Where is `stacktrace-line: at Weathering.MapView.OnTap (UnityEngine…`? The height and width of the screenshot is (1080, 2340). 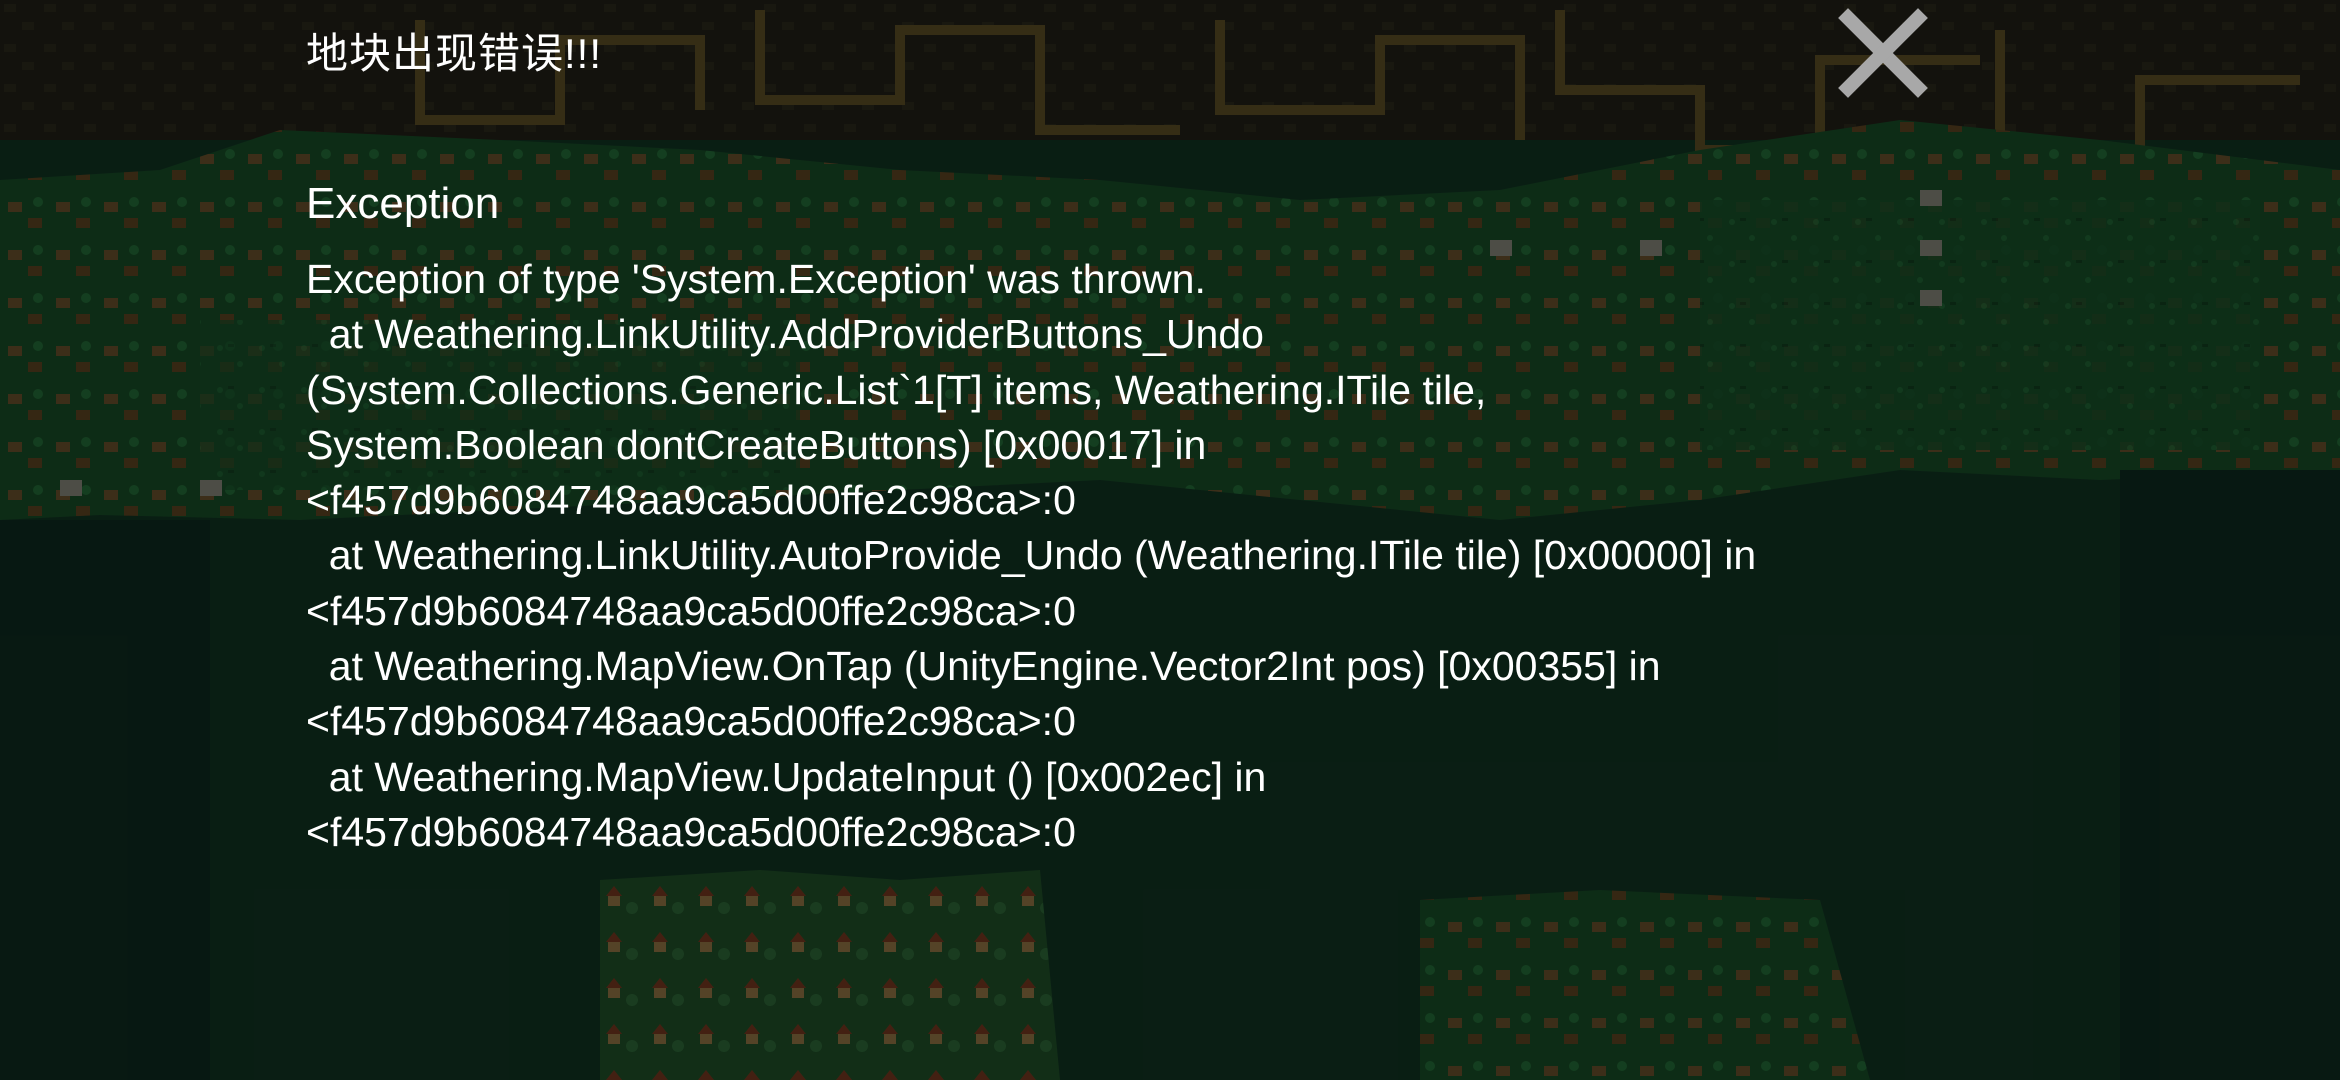
stacktrace-line: at Weathering.MapView.OnTap (UnityEngine… is located at coordinates (983, 666).